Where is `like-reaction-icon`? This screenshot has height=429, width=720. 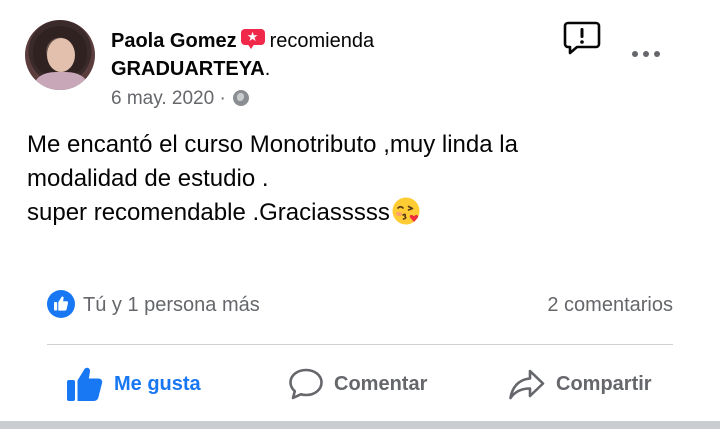
like-reaction-icon is located at coordinates (61, 304).